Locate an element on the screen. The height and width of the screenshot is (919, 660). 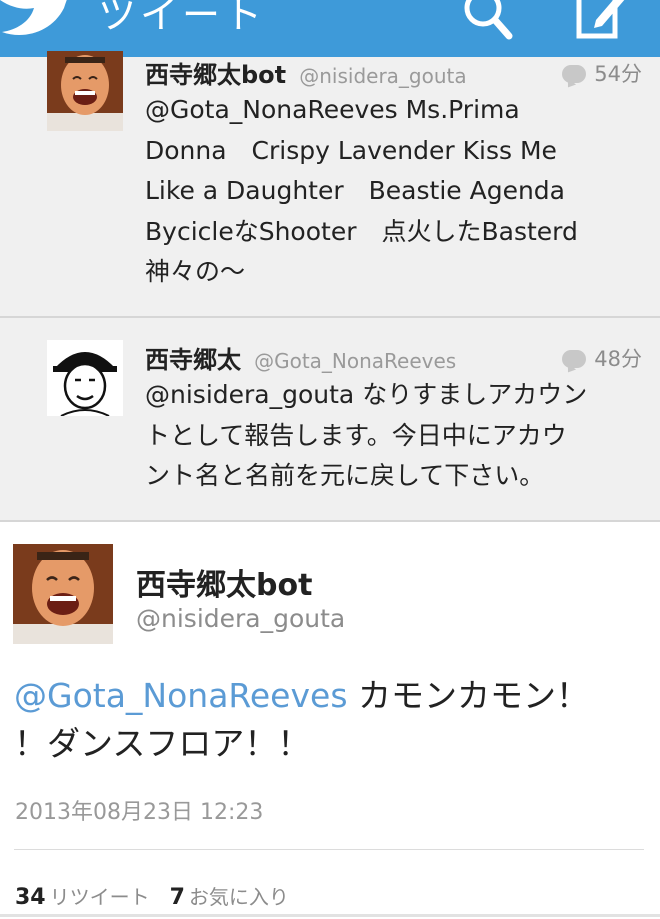
tweet-text-segment: カモンカモン！ is located at coordinates (468, 695).